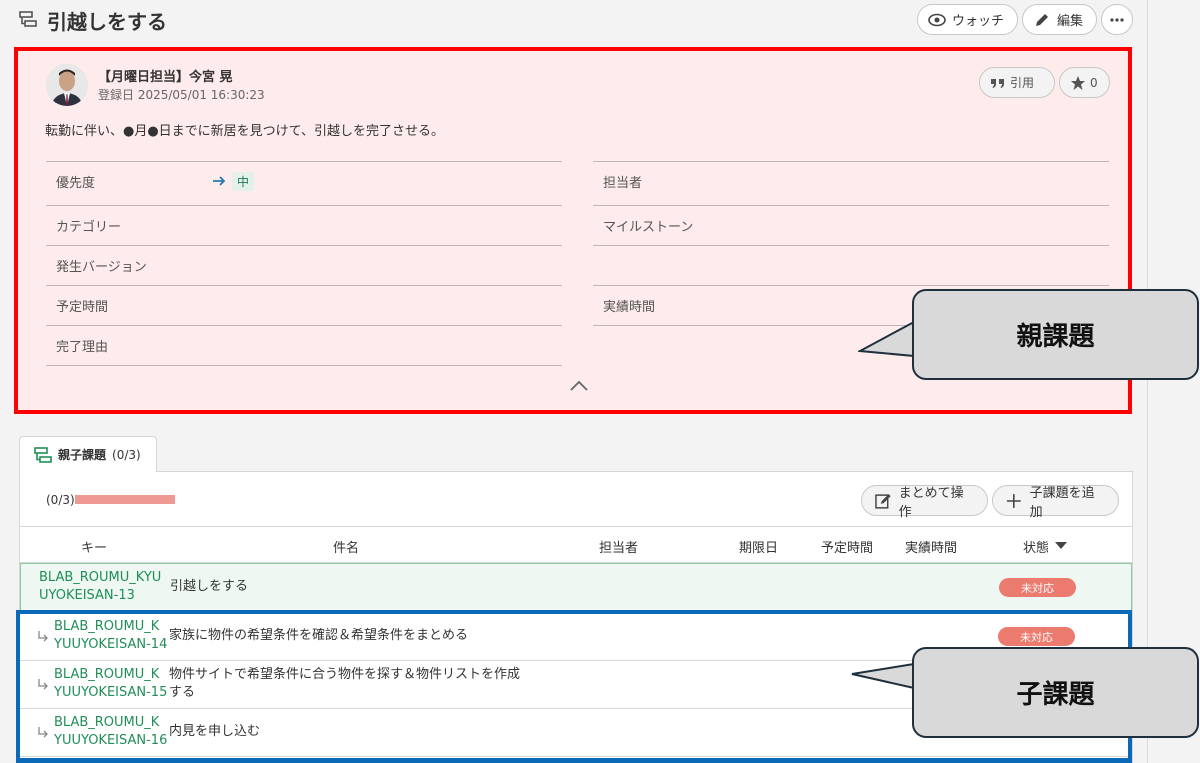 The image size is (1200, 763). Describe the element at coordinates (1061, 546) in the screenshot. I see `sort-down-icon` at that location.